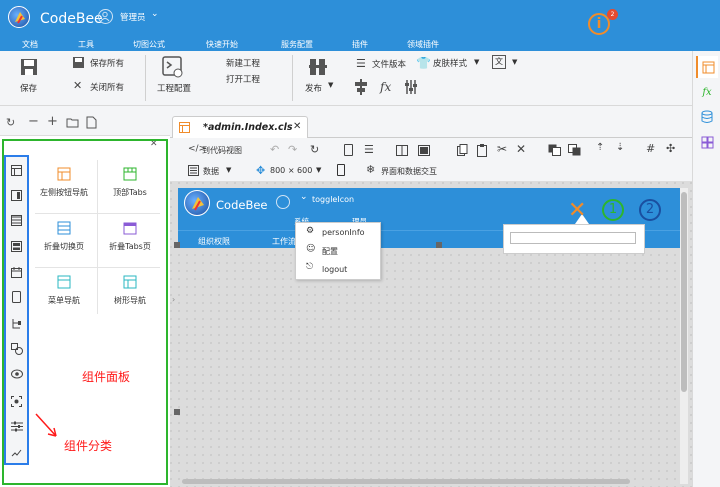  What do you see at coordinates (650, 148) in the screenshot?
I see `grid-icon: #` at bounding box center [650, 148].